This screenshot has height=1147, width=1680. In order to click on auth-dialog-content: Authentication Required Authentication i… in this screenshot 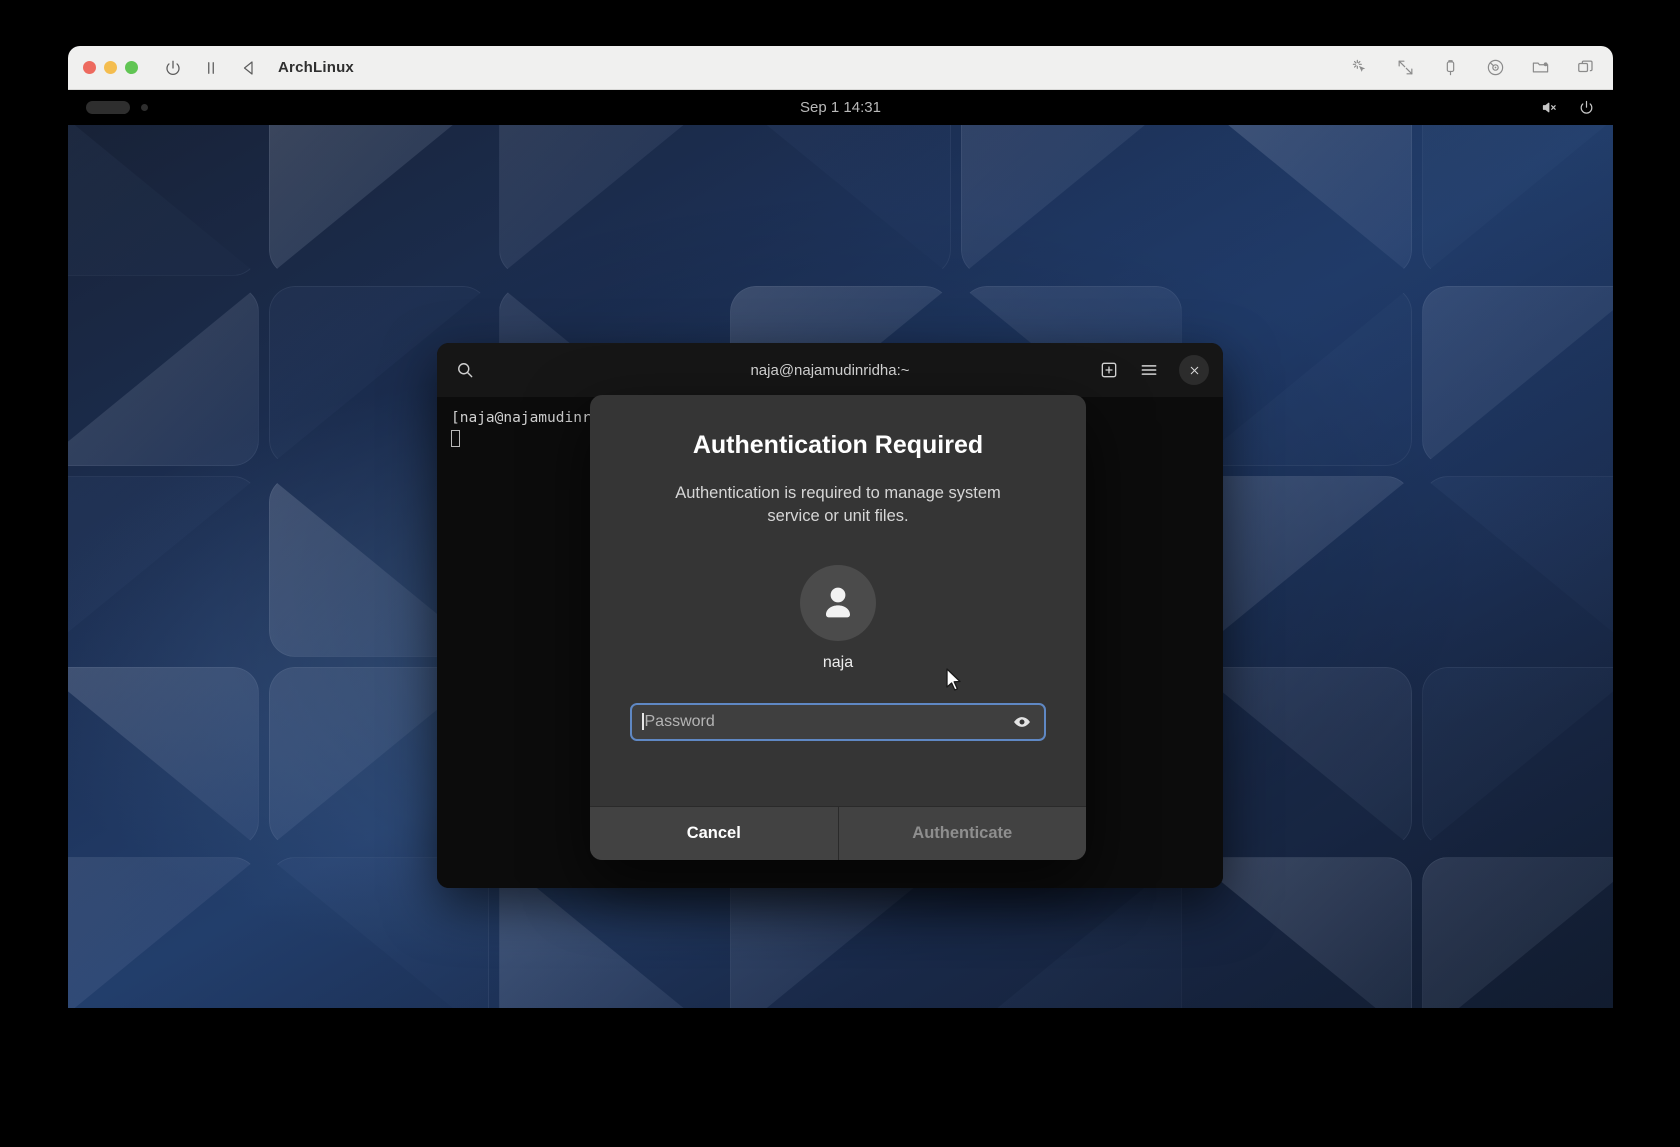, I will do `click(838, 600)`.